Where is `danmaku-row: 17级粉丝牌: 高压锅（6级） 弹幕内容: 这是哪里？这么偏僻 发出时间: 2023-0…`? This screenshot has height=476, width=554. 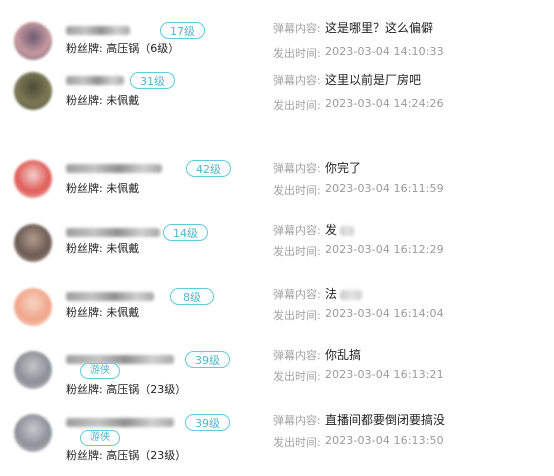
danmaku-row: 17级粉丝牌: 高压锅（6级） 弹幕内容: 这是哪里？这么偏僻 发出时间: 2023-0… is located at coordinates (277, 38).